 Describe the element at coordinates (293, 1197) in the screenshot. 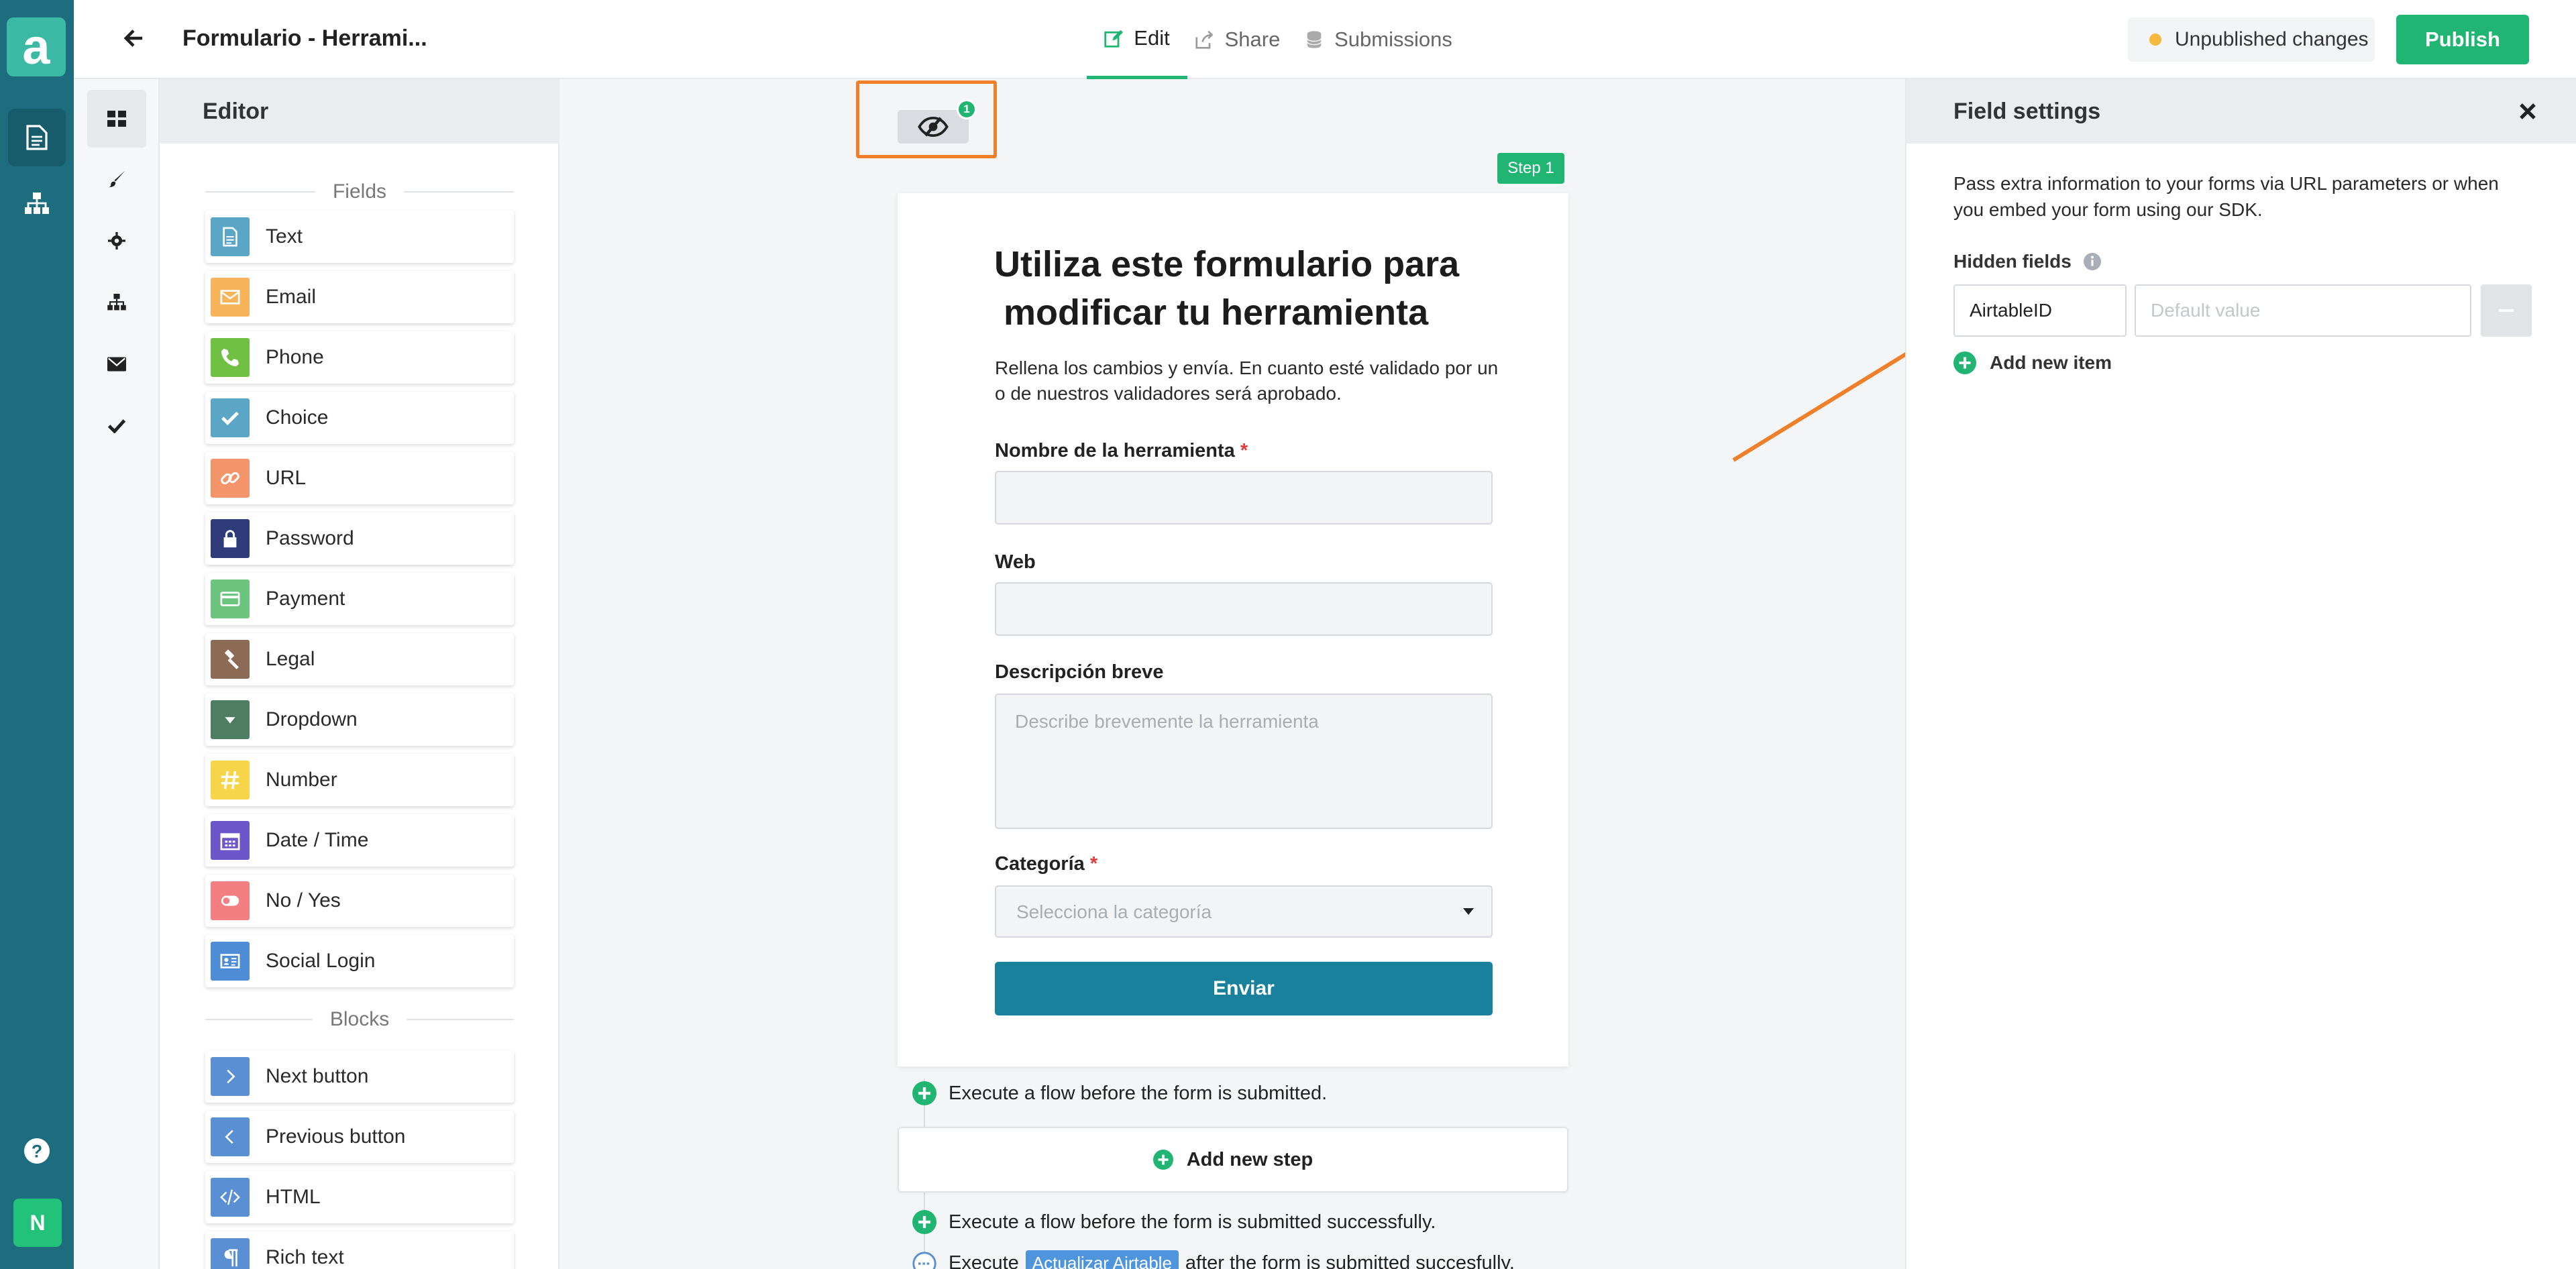

I see `editor-item-label: HTML` at that location.